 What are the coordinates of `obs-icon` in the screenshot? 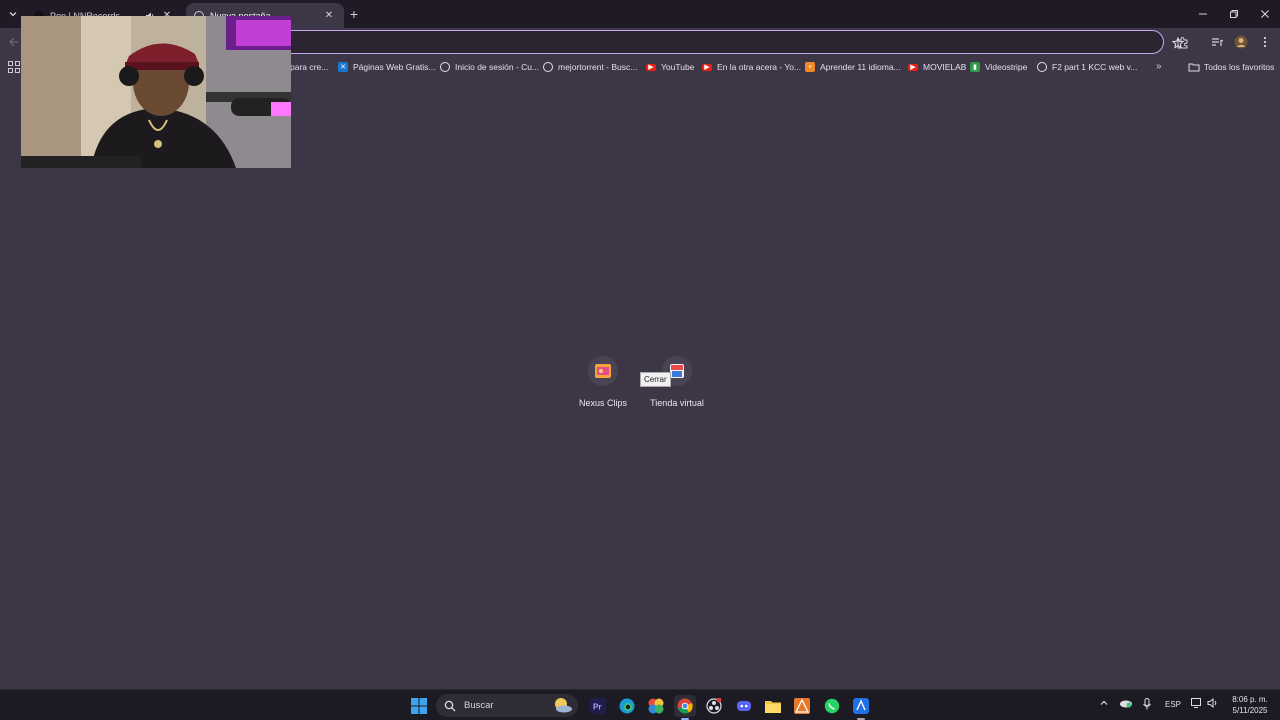 It's located at (714, 706).